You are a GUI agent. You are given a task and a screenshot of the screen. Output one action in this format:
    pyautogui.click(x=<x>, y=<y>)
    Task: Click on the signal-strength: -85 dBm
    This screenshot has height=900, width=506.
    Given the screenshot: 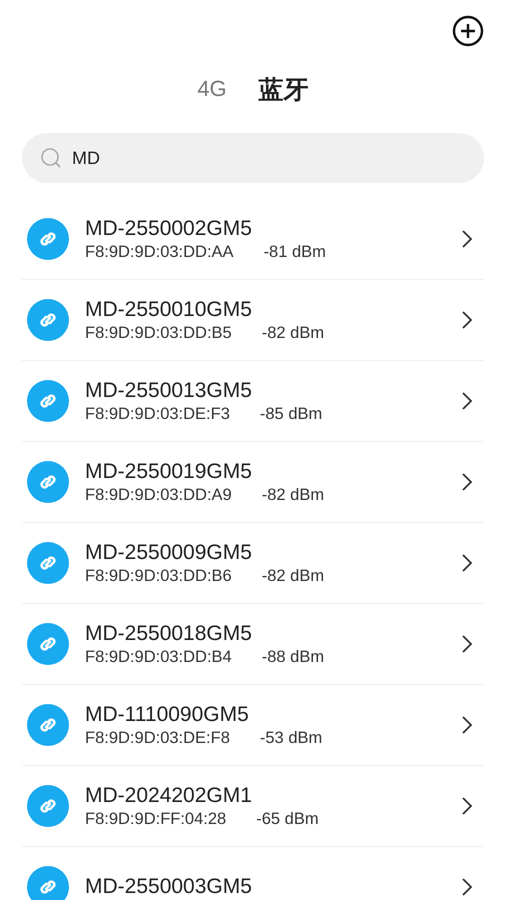 What is the action you would take?
    pyautogui.click(x=291, y=414)
    